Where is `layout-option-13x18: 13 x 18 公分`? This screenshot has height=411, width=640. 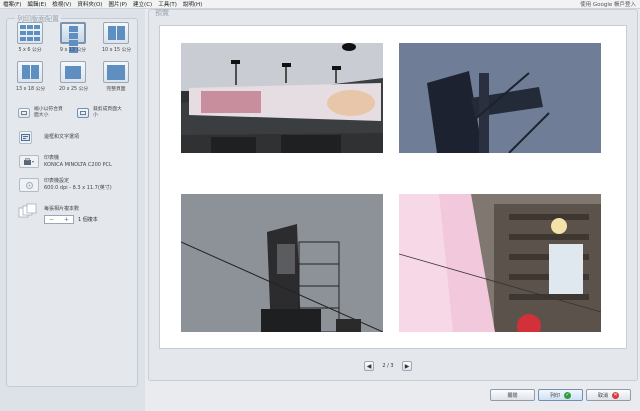
layout-option-13x18: 13 x 18 公分 is located at coordinates (31, 78).